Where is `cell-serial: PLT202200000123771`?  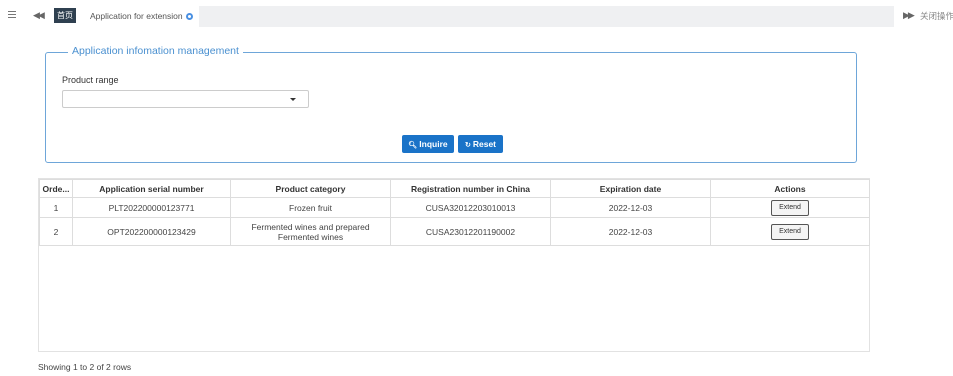
cell-serial: PLT202200000123771 is located at coordinates (151, 207).